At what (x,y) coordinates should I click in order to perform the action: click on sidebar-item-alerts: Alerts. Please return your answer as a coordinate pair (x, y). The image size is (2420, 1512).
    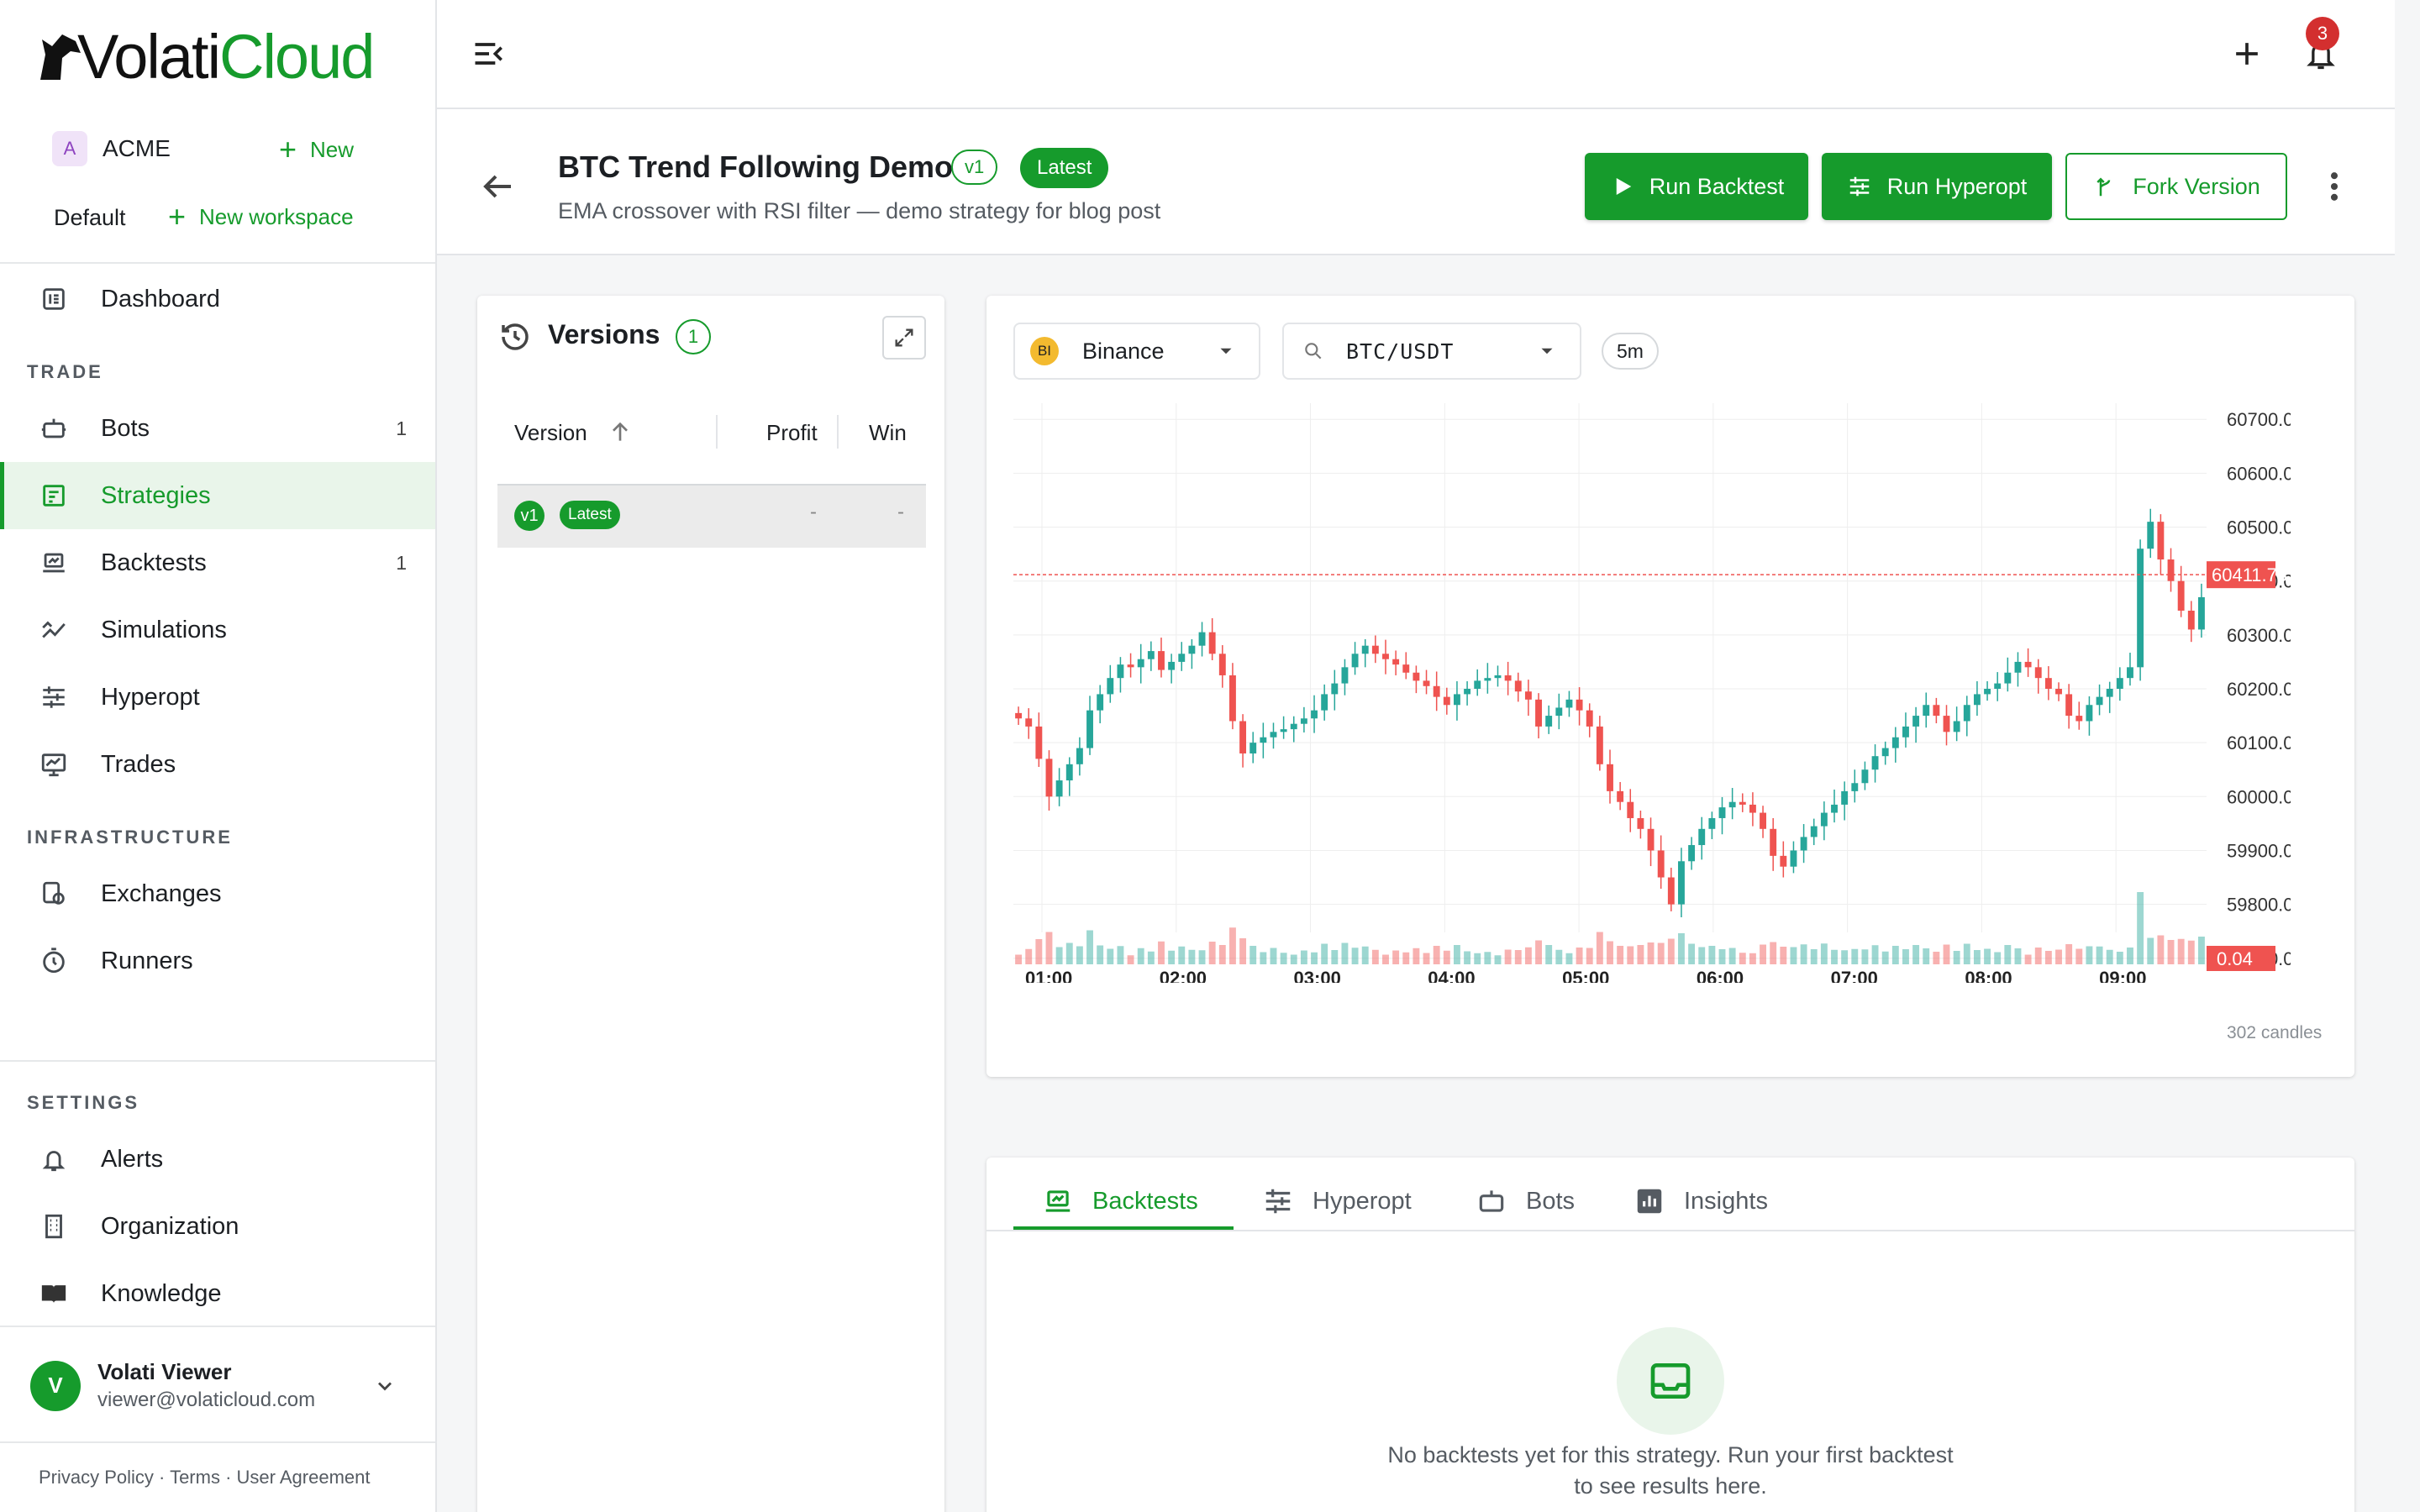
    Looking at the image, I should click on (218, 1159).